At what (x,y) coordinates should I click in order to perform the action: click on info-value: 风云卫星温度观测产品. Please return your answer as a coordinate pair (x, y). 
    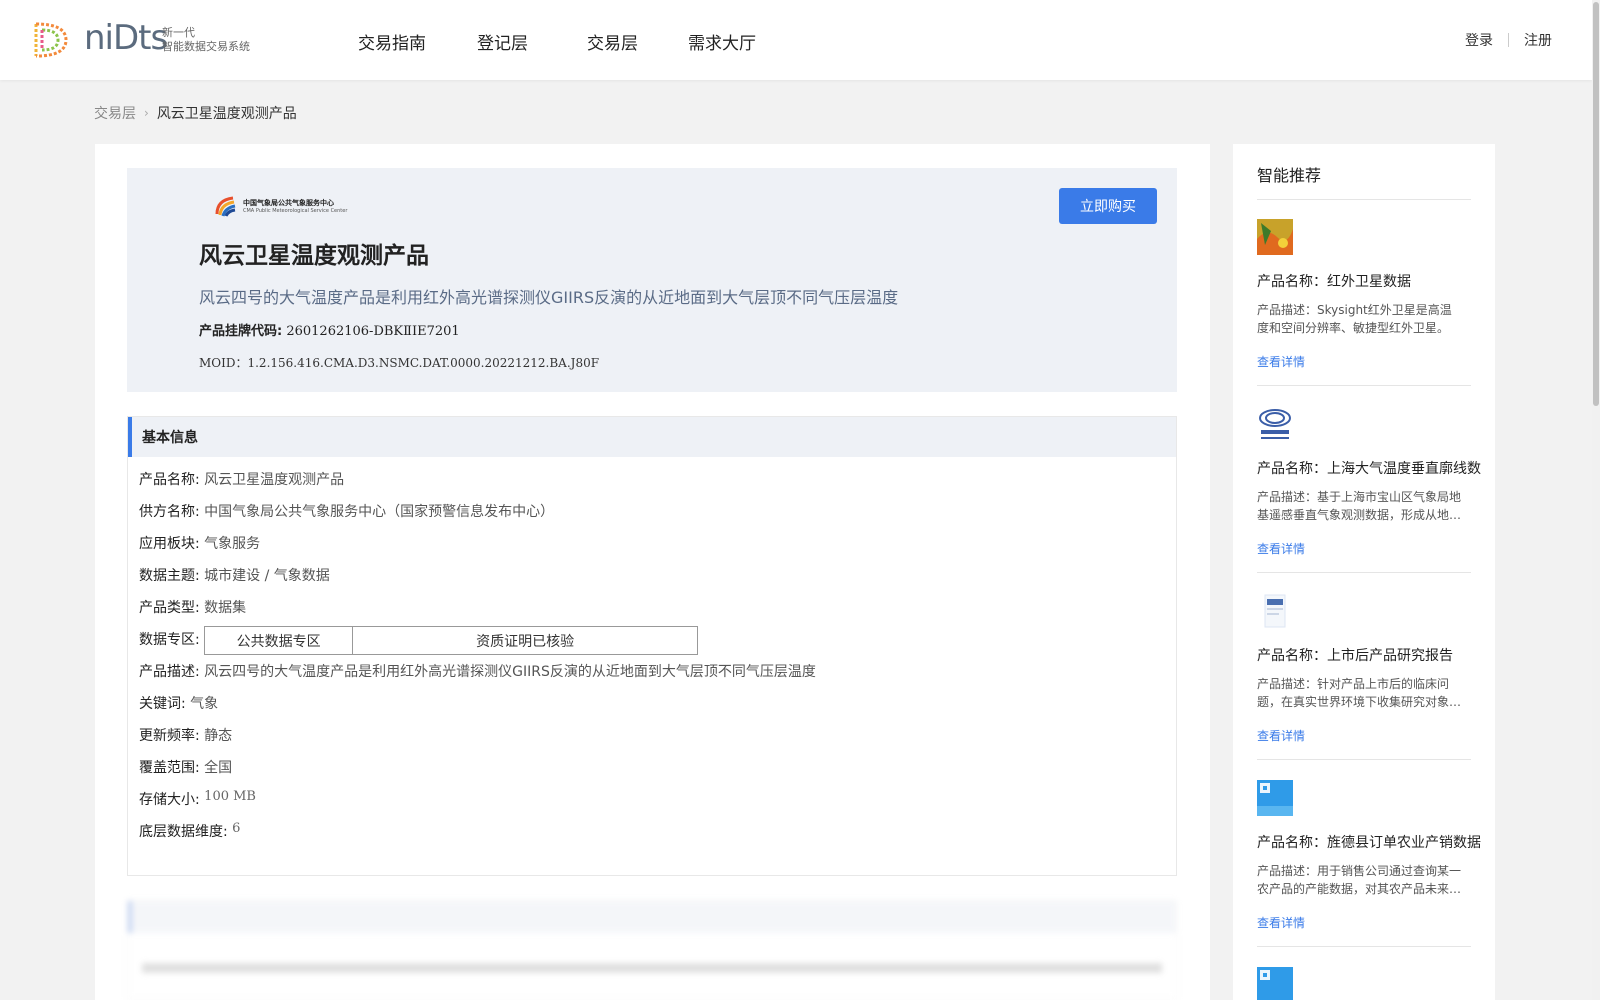
    Looking at the image, I should click on (274, 480).